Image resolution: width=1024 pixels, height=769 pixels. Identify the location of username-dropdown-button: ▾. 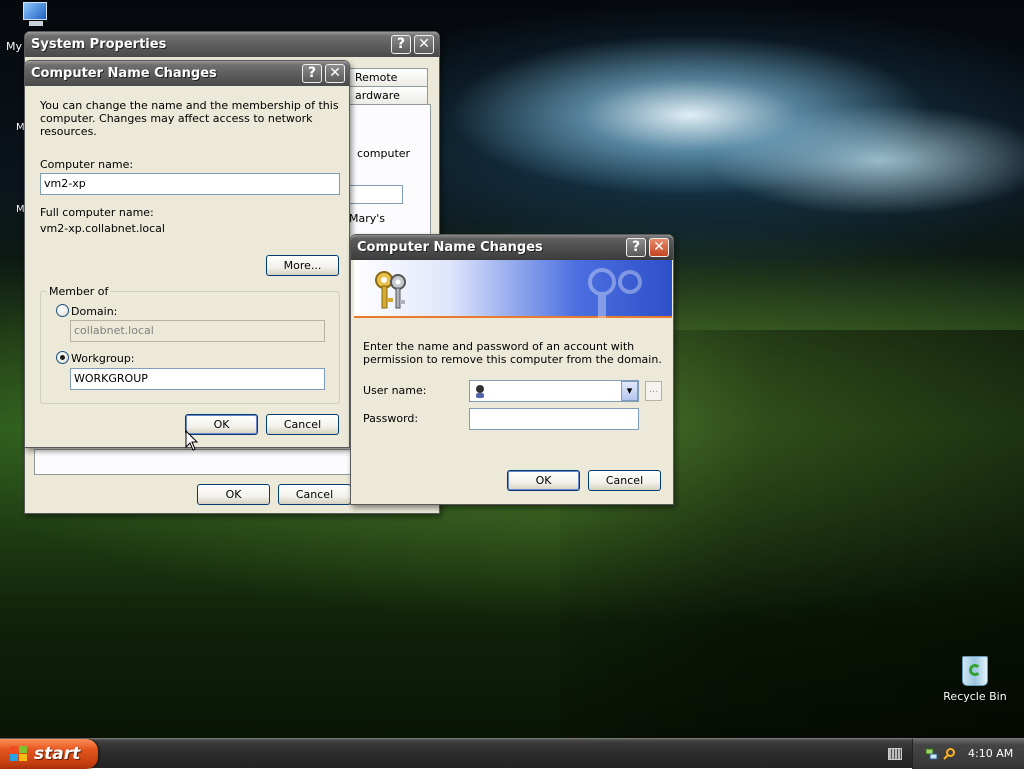
(629, 391).